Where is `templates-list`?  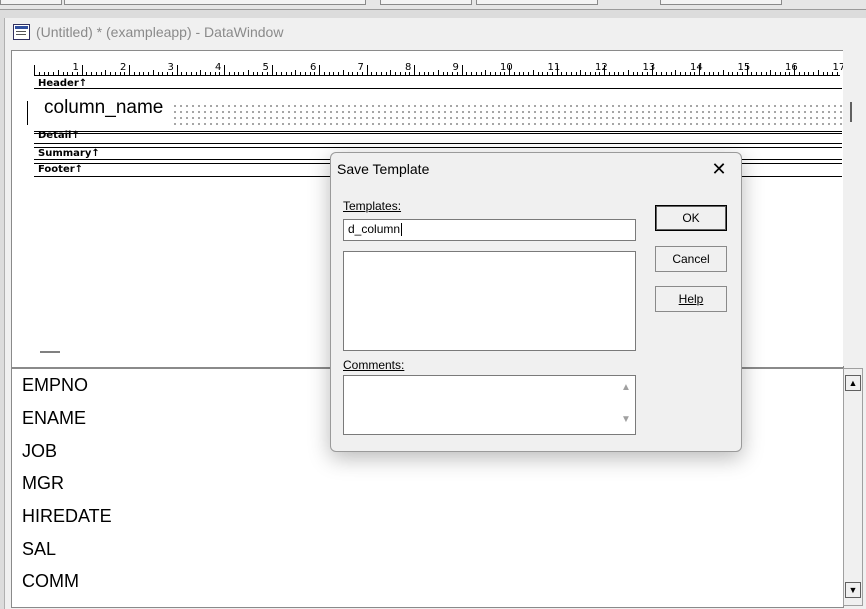
templates-list is located at coordinates (489, 301).